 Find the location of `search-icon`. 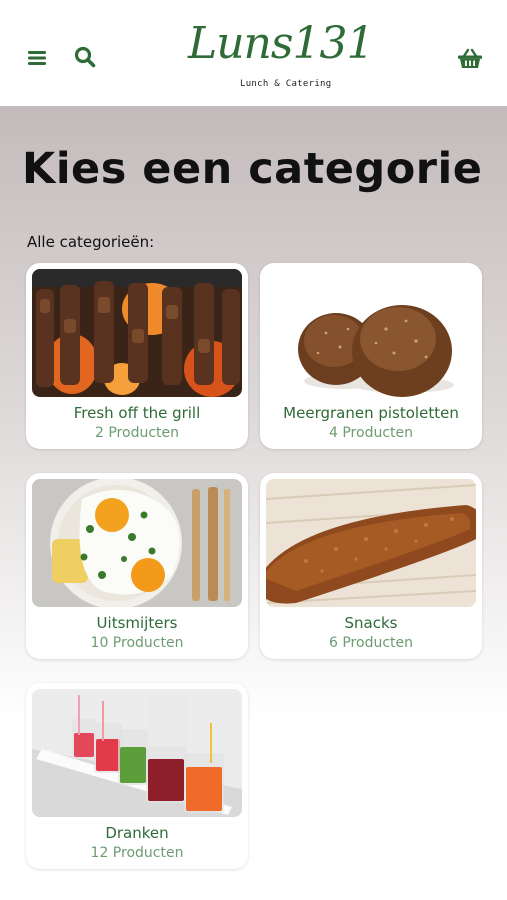

search-icon is located at coordinates (85, 57).